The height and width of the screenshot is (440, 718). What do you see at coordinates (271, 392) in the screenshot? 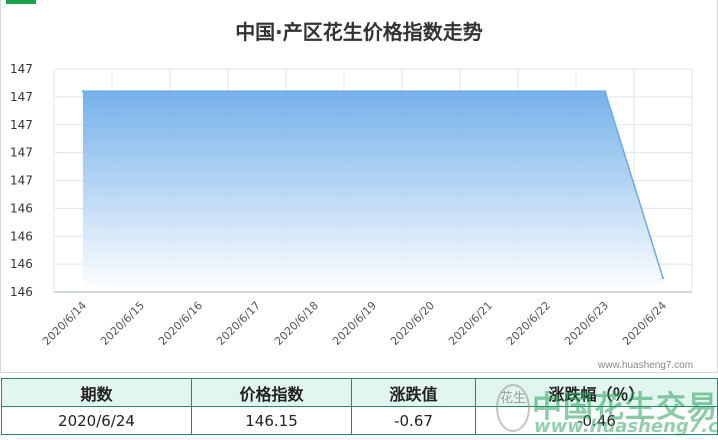
I see `header-price-index: 价格指数` at bounding box center [271, 392].